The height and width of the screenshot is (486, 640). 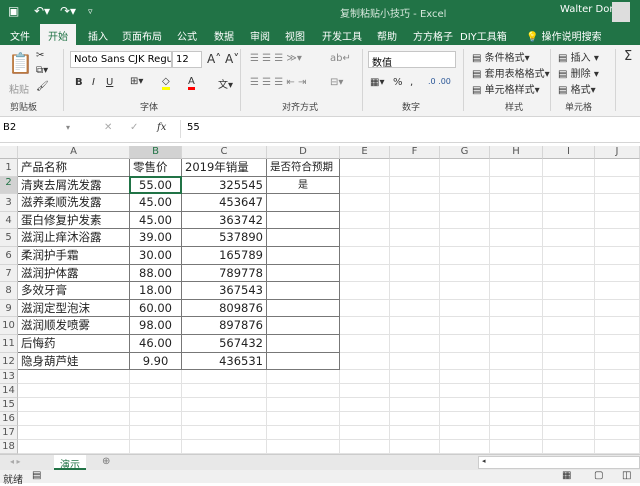 What do you see at coordinates (156, 152) in the screenshot?
I see `column-header: B` at bounding box center [156, 152].